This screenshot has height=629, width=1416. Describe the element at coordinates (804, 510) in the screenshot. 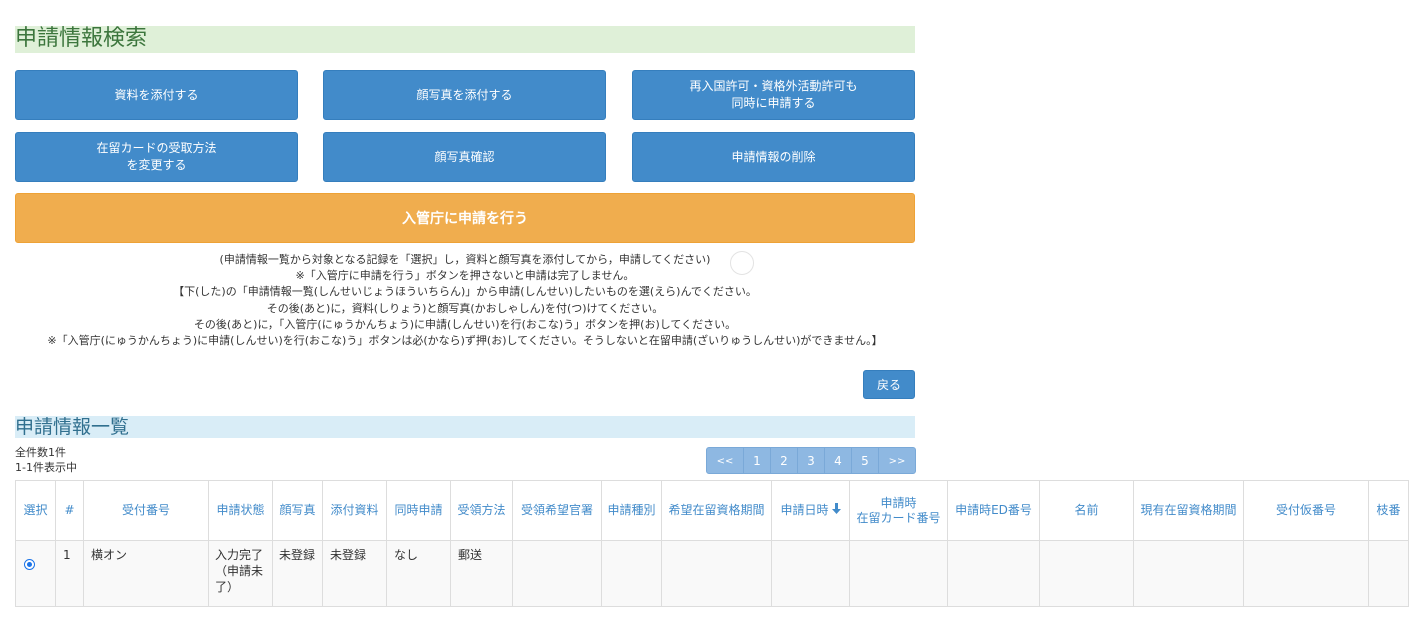

I see `col-application-date-label: 申請日時` at that location.